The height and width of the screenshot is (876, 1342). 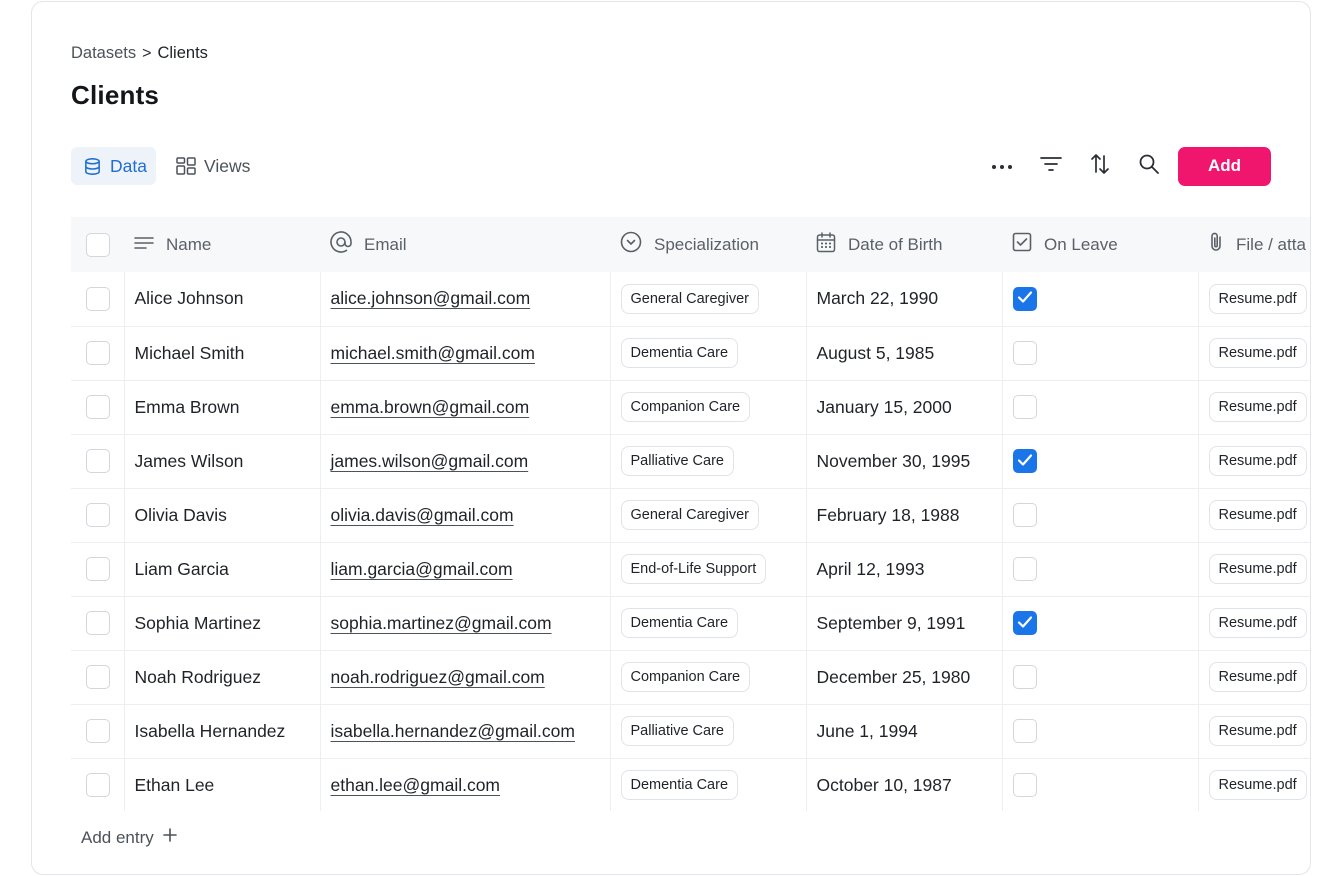 I want to click on column-header-email: Email, so click(x=465, y=244).